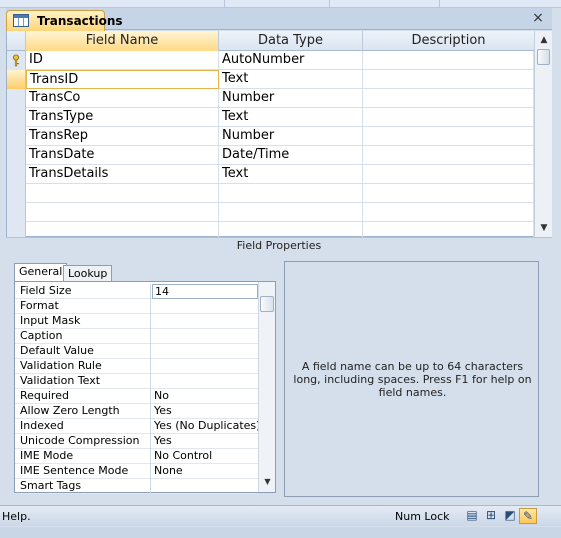  I want to click on property-row: Smart Tags, so click(136, 486).